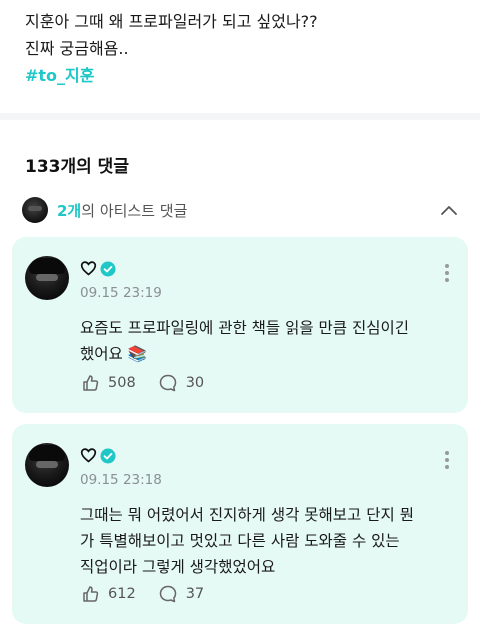 This screenshot has height=636, width=480. Describe the element at coordinates (122, 594) in the screenshot. I see `like-count: 612` at that location.